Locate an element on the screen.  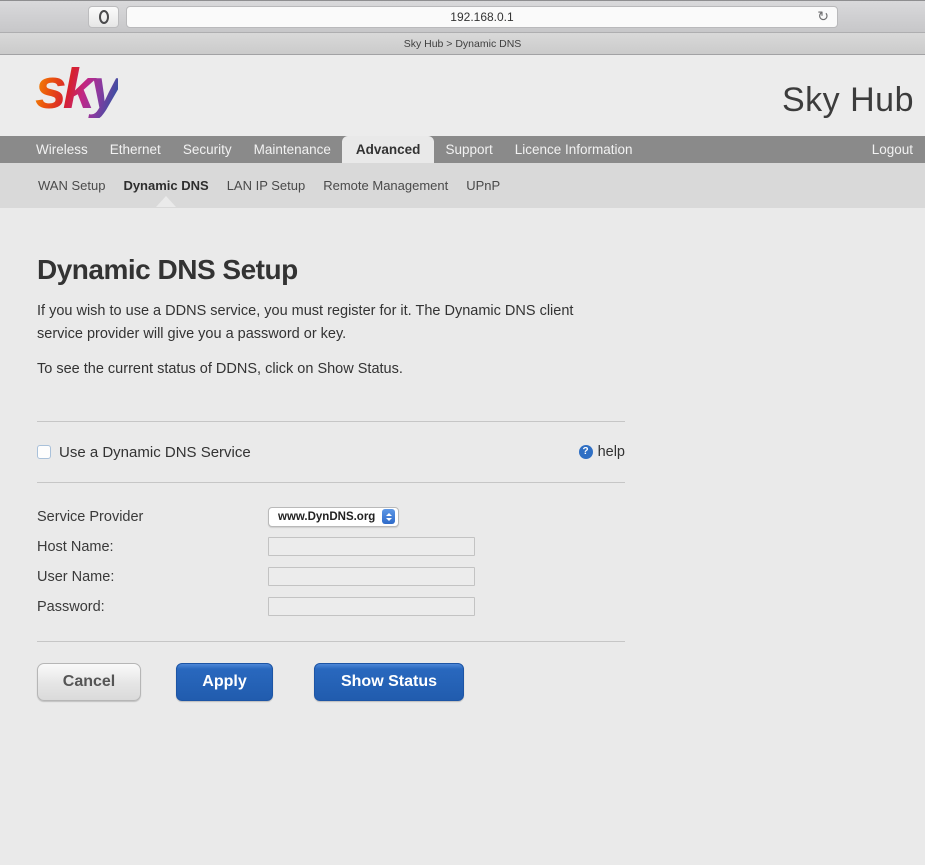
use-ddns-checkbox is located at coordinates (44, 452).